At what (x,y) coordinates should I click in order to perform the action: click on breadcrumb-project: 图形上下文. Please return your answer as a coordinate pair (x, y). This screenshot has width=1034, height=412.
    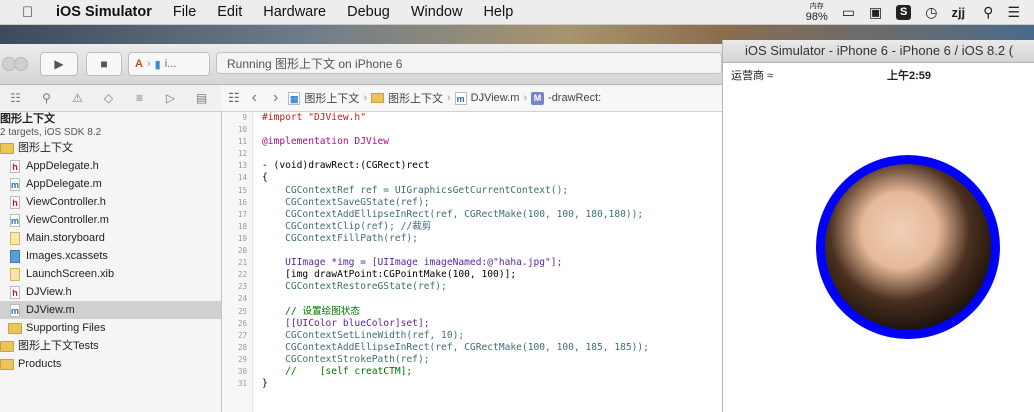
    Looking at the image, I should click on (331, 98).